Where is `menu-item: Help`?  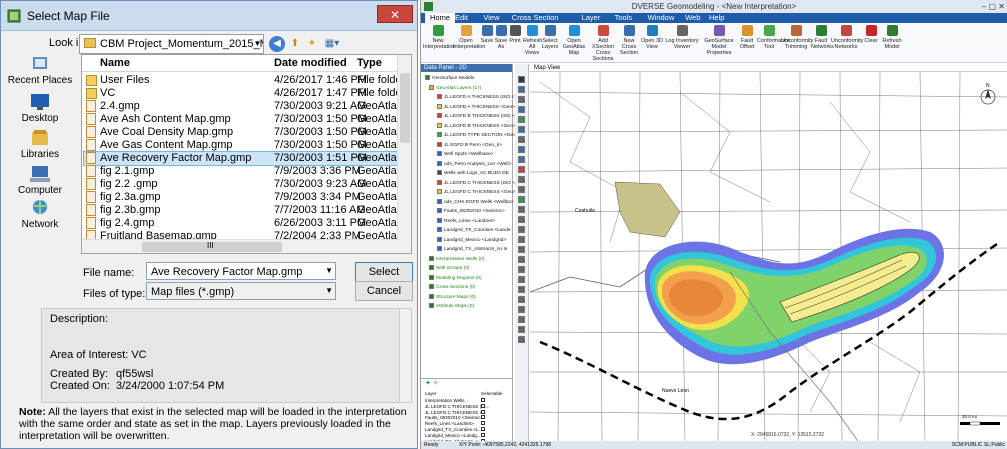 menu-item: Help is located at coordinates (716, 18).